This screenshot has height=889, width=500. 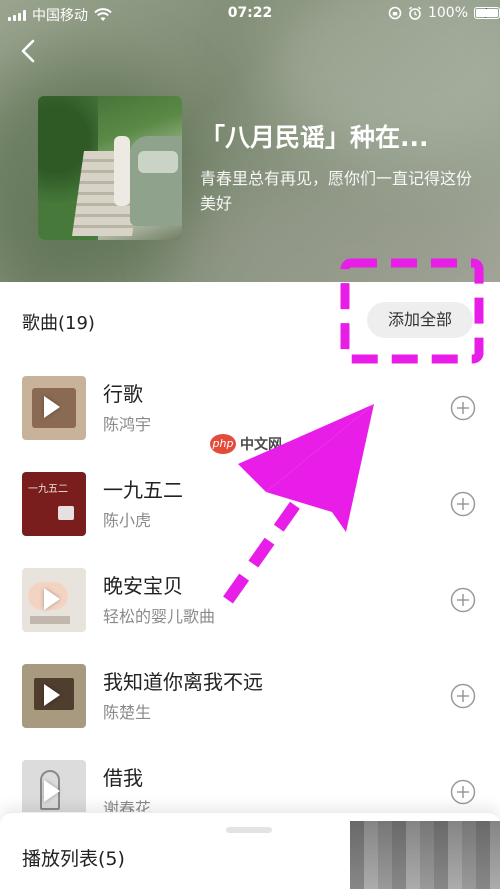 I want to click on album-description: 青春里总有再见，愿你们一直记得这份美好, so click(x=336, y=191).